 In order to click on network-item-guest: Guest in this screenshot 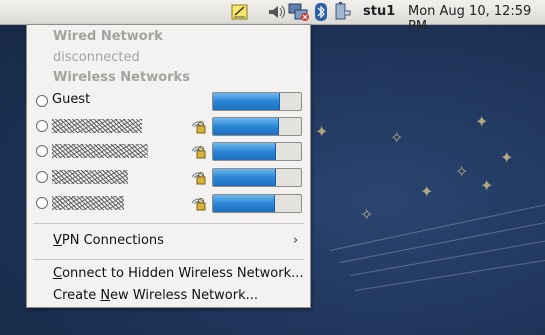, I will do `click(168, 101)`.